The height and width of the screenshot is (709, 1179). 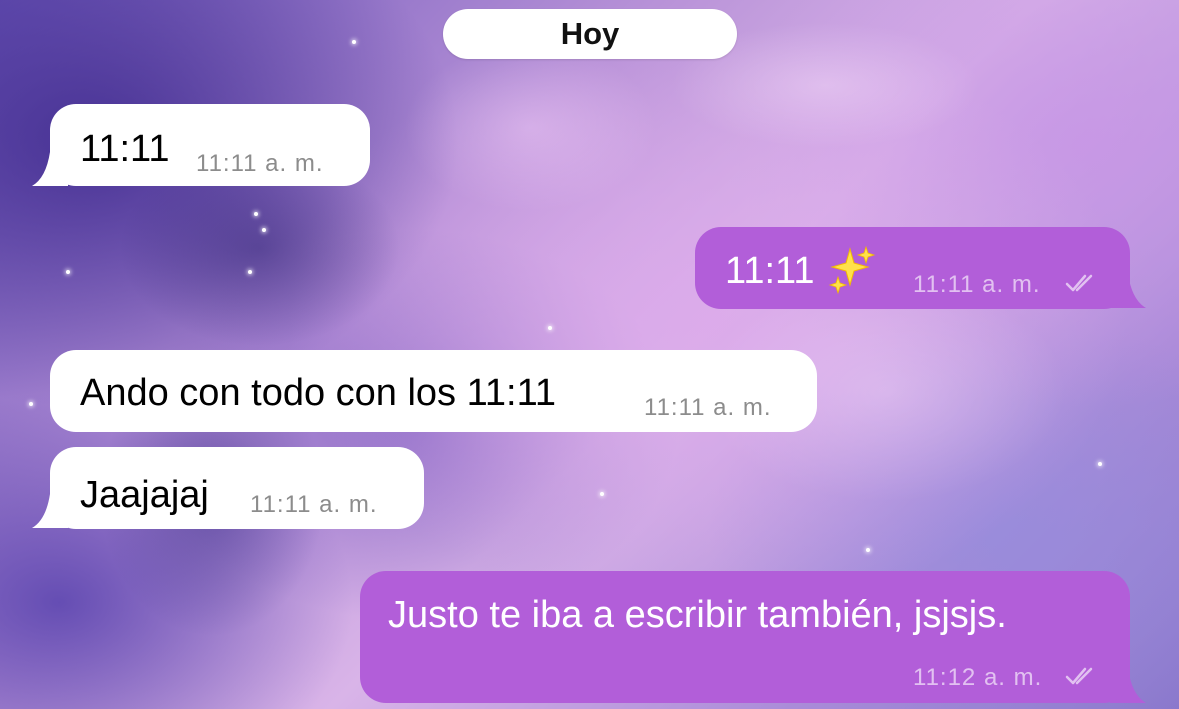 What do you see at coordinates (210, 145) in the screenshot?
I see `message-bubble-incoming: 11:11 11:11 a. m.` at bounding box center [210, 145].